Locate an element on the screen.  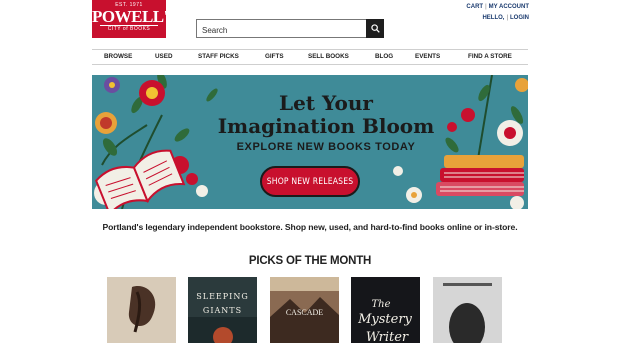
book-cover-3: CASCADE is located at coordinates (304, 310).